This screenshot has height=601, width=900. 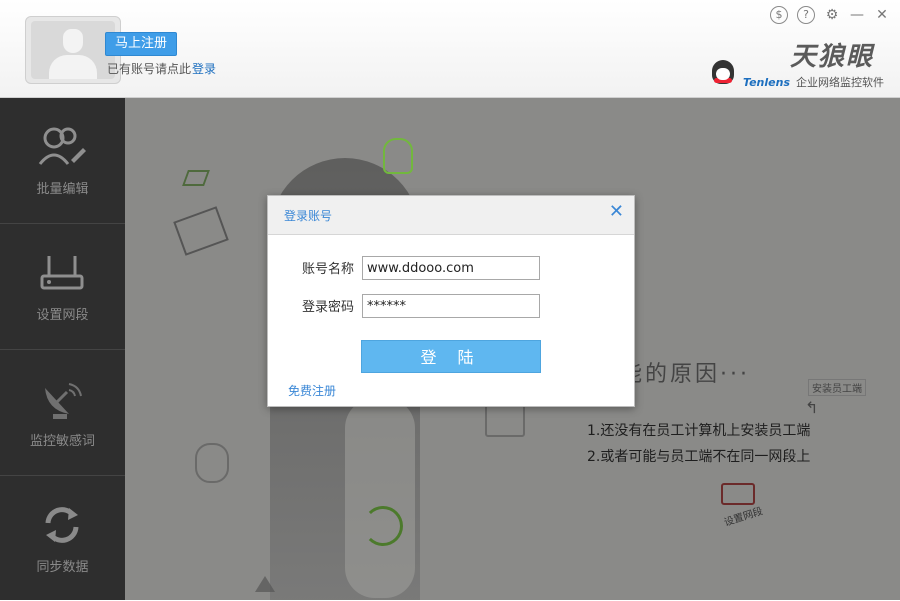 I want to click on login-button: 登 陆, so click(x=451, y=356).